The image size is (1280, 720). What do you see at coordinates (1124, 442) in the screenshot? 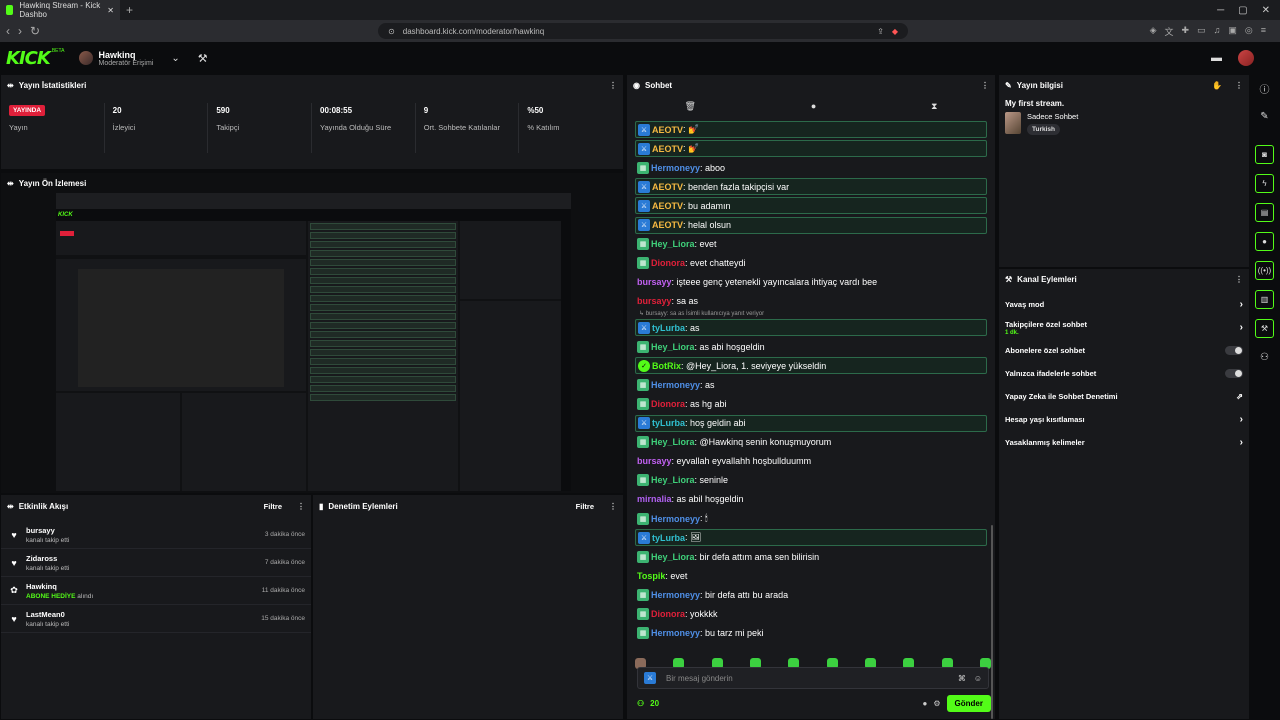
I see `action-banned-words: Yasaklanmış kelimeler ›` at bounding box center [1124, 442].